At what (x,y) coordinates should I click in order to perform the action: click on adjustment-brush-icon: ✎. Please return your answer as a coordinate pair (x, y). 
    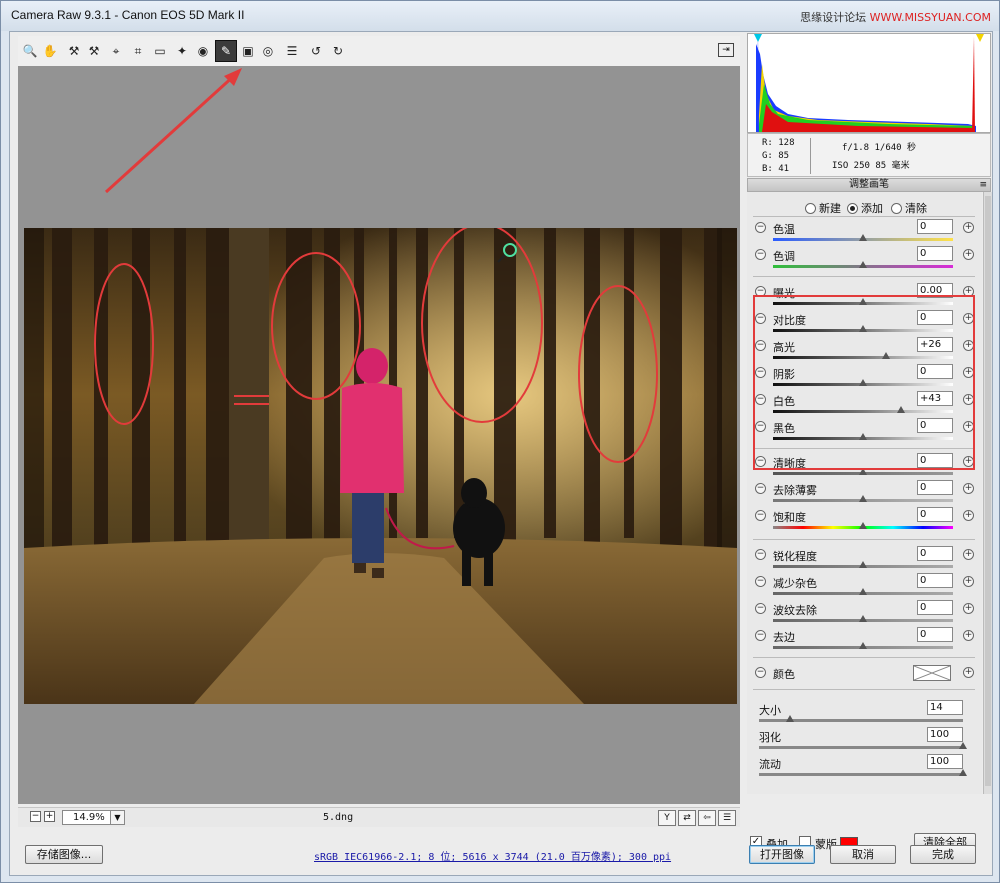
    Looking at the image, I should click on (226, 51).